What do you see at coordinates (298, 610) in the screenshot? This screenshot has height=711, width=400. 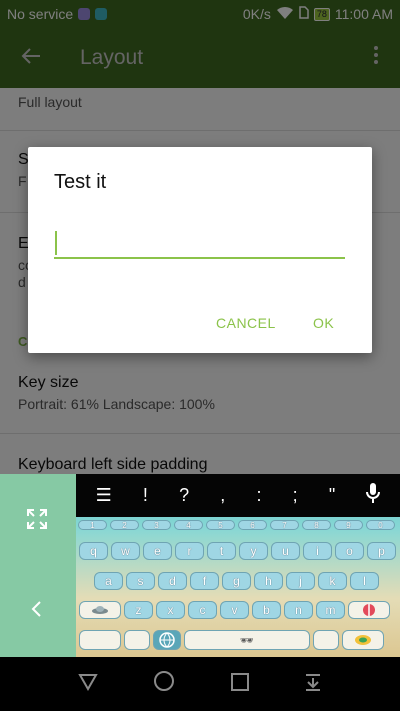 I see `key-n: n` at bounding box center [298, 610].